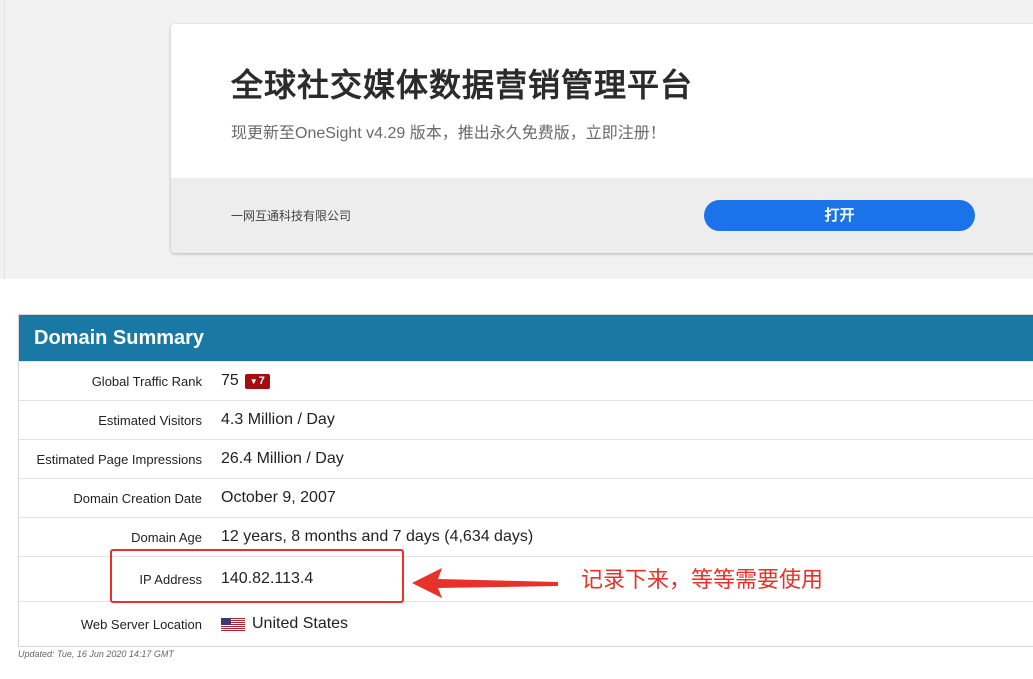 This screenshot has width=1033, height=679. I want to click on table-row: Web Server Location United States, so click(526, 623).